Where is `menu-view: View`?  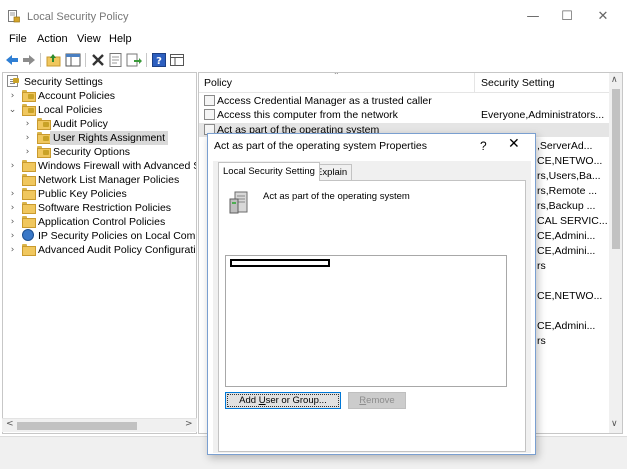
menu-view: View is located at coordinates (89, 39).